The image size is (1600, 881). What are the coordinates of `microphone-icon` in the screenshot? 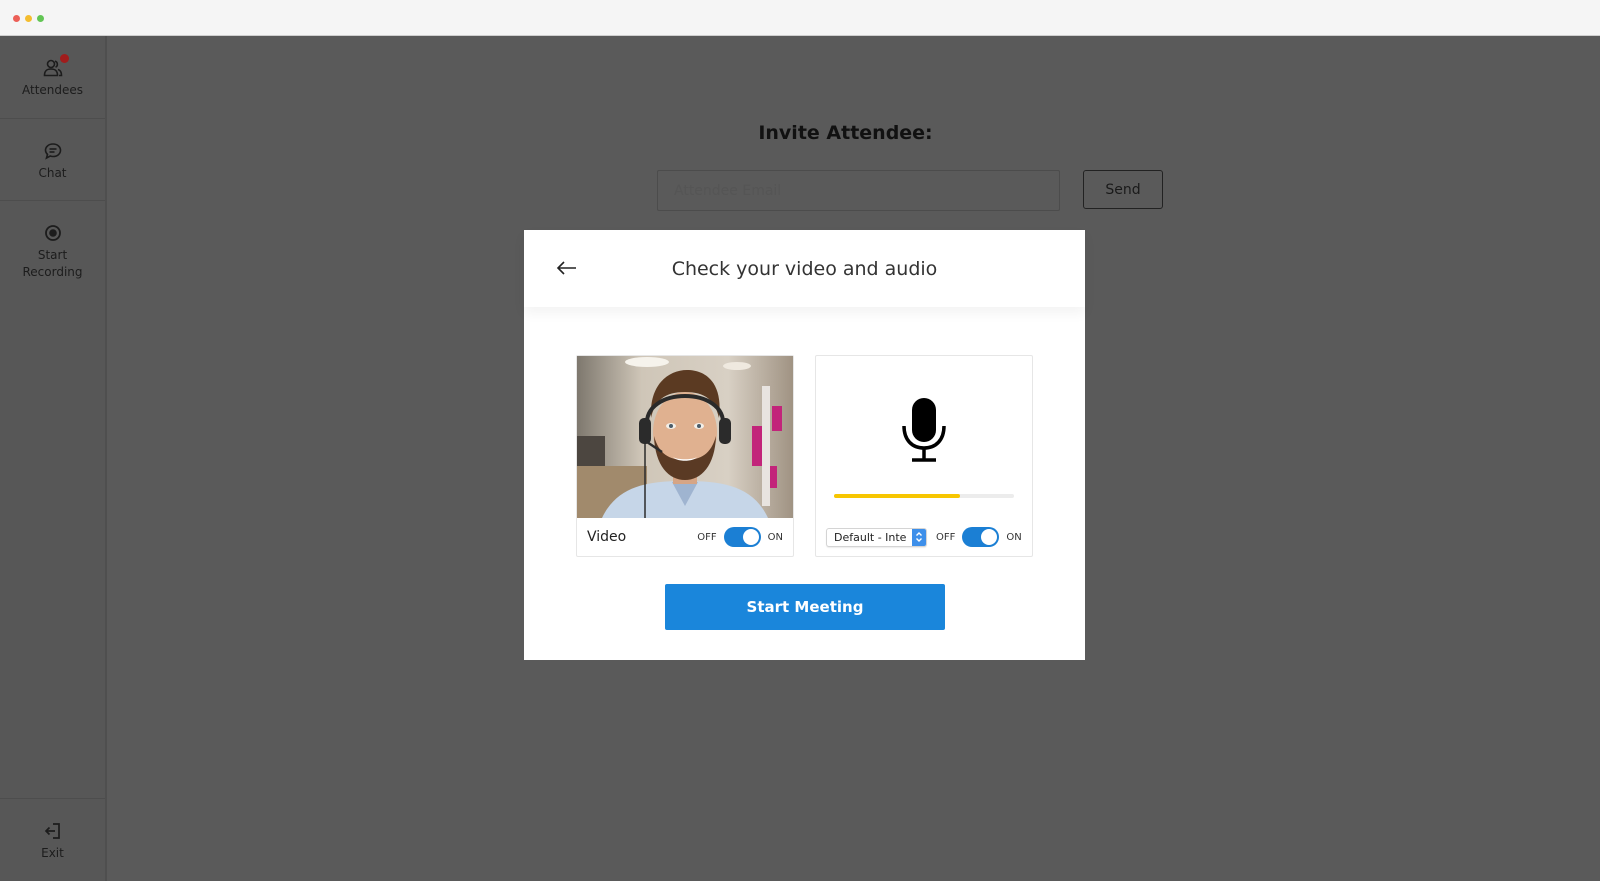 It's located at (924, 430).